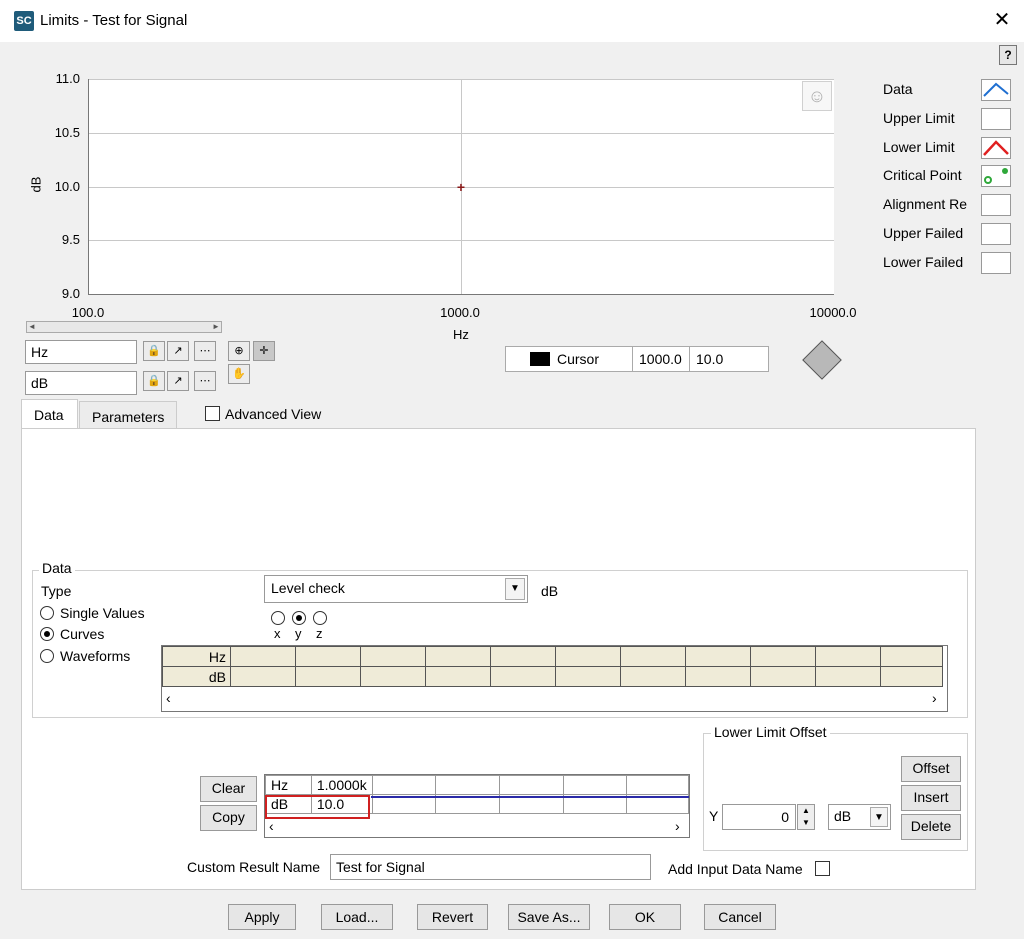 The width and height of the screenshot is (1024, 939). What do you see at coordinates (1002, 20) in the screenshot?
I see `close-icon: ✕` at bounding box center [1002, 20].